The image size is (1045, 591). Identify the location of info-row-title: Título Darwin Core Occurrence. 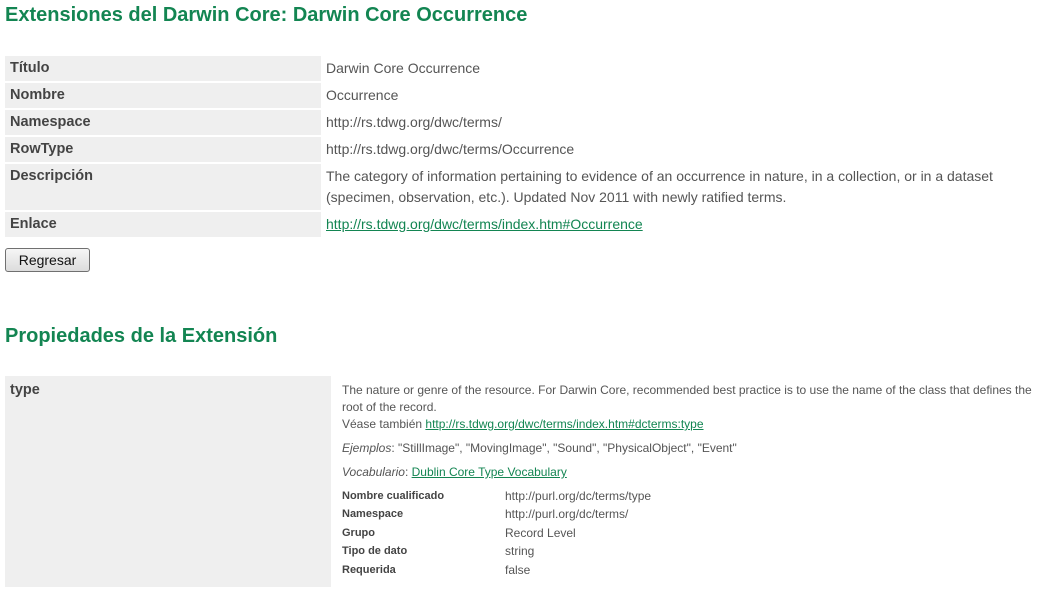
(522, 68).